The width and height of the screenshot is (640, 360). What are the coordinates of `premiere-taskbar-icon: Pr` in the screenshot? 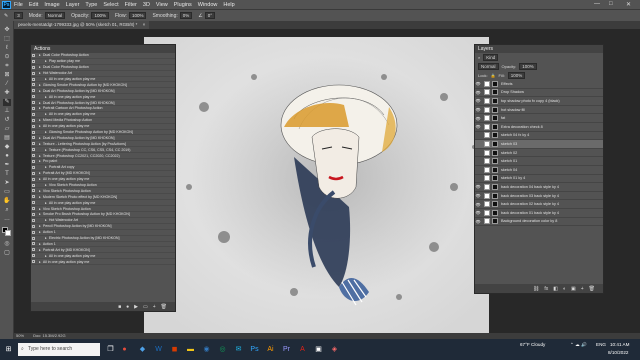 It's located at (286, 349).